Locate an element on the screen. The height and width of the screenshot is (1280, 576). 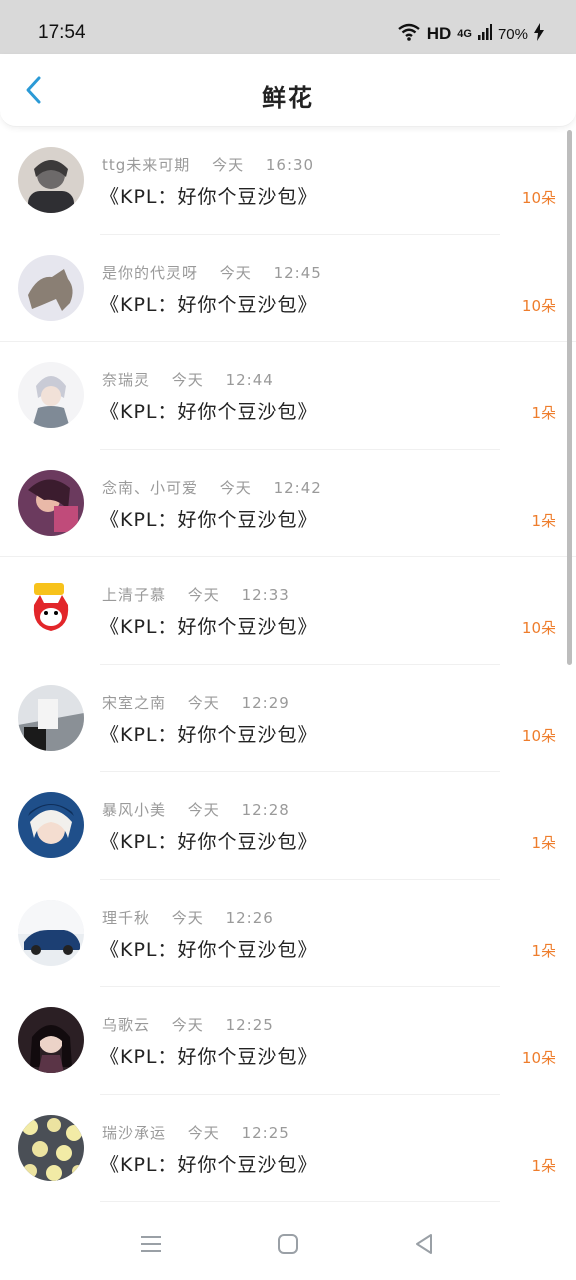
gift-time: 12:33 is located at coordinates (265, 595).